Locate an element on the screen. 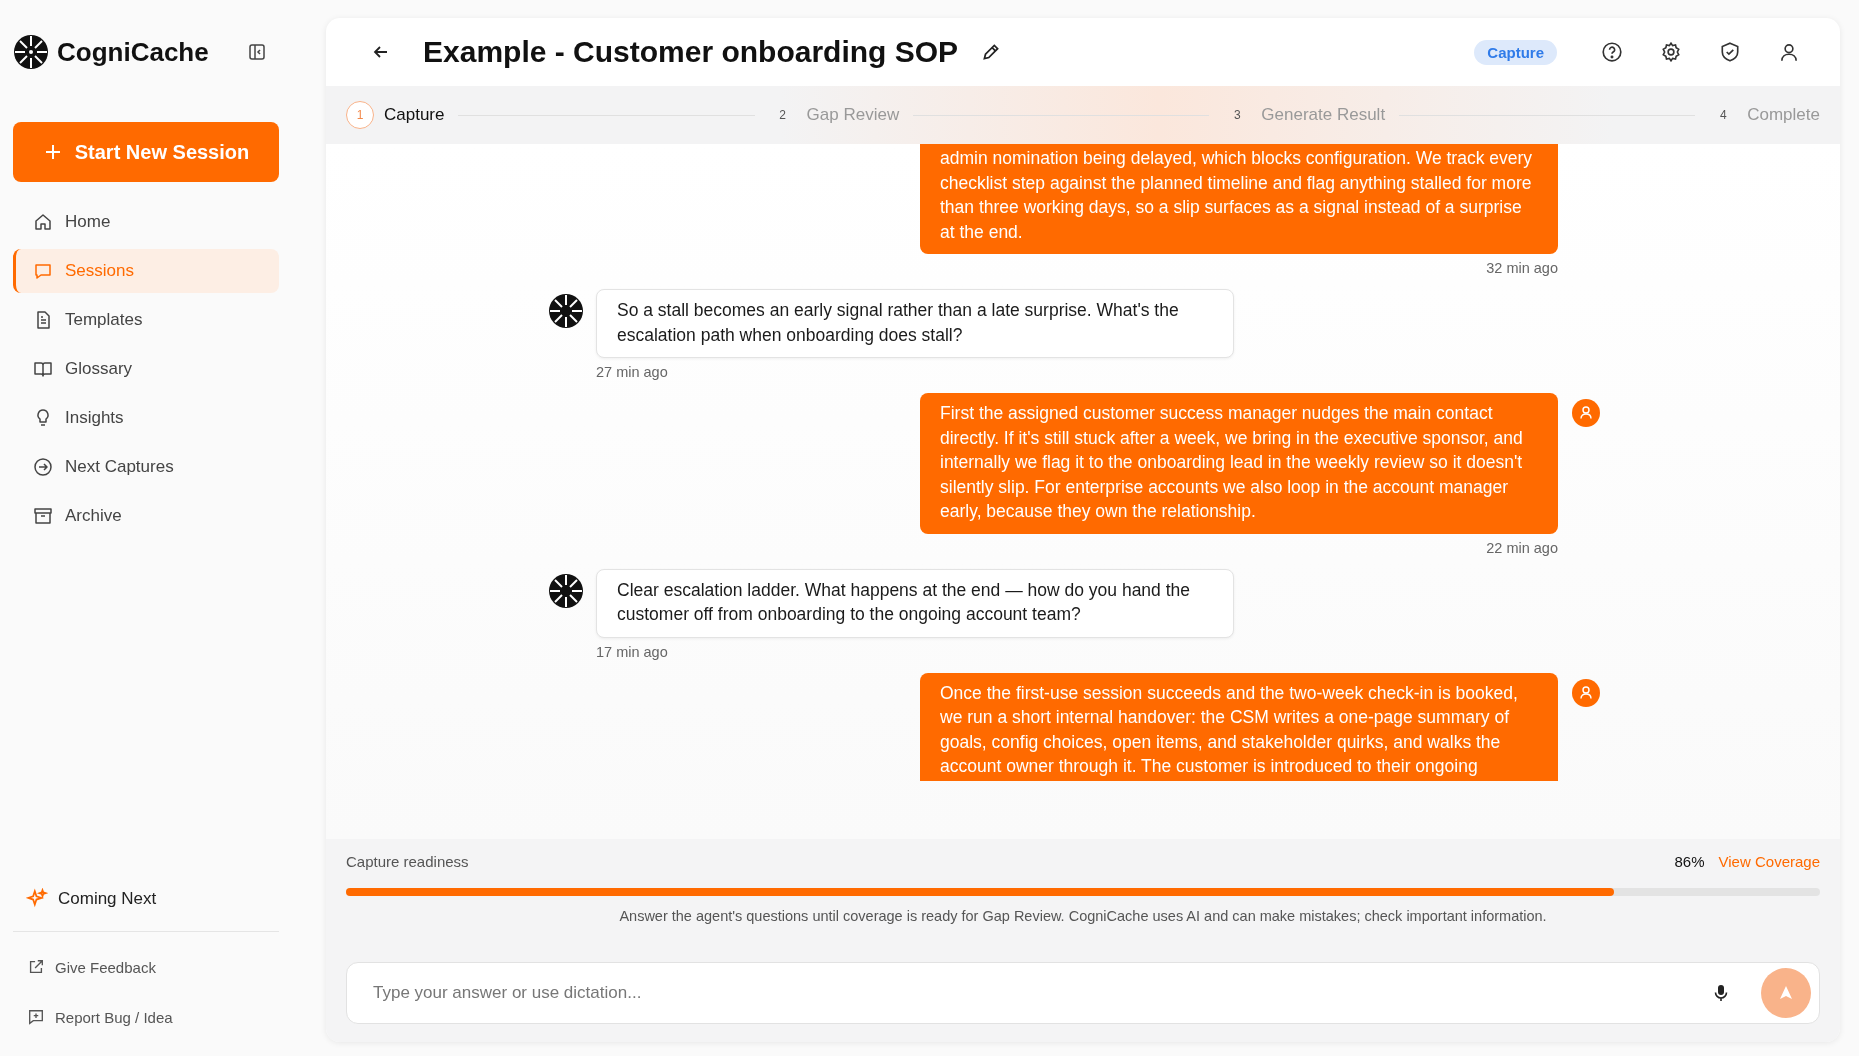 The height and width of the screenshot is (1056, 1859). disclaimer-text: Answer the agent's questions until coverage is ready for Gap Review. CogniCache uses AI and can make mistakes; check important information. is located at coordinates (1083, 916).